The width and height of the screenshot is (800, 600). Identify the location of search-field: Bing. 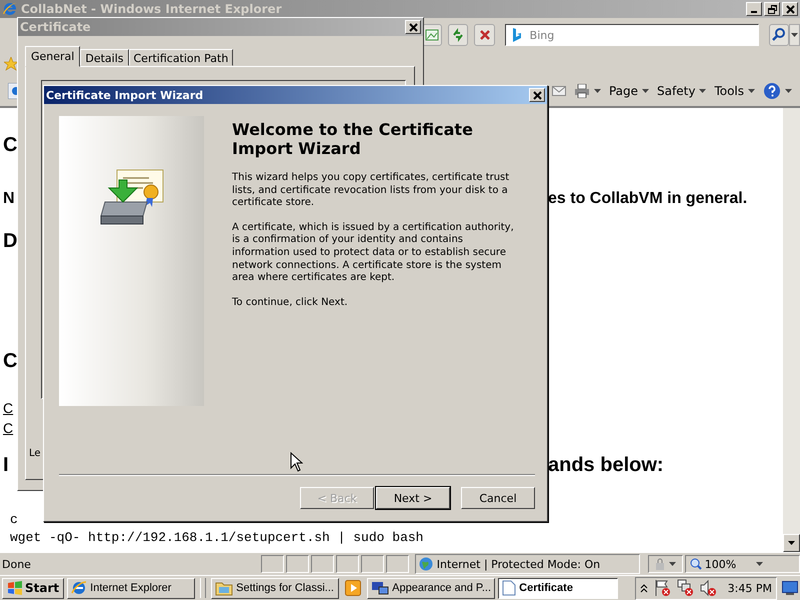
(631, 35).